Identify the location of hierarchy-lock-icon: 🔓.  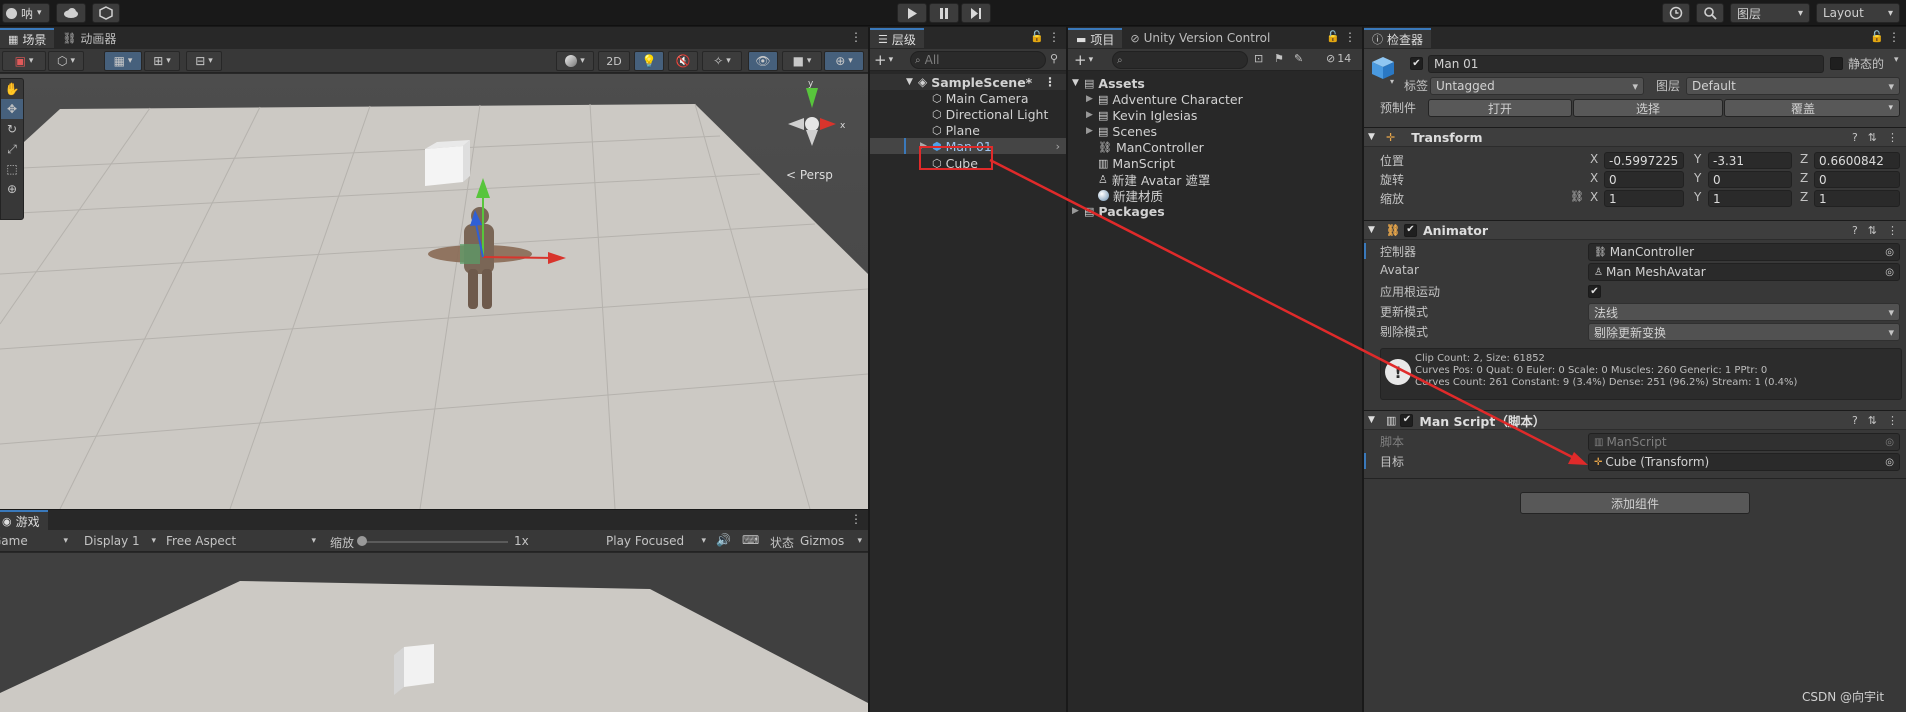
(1037, 36).